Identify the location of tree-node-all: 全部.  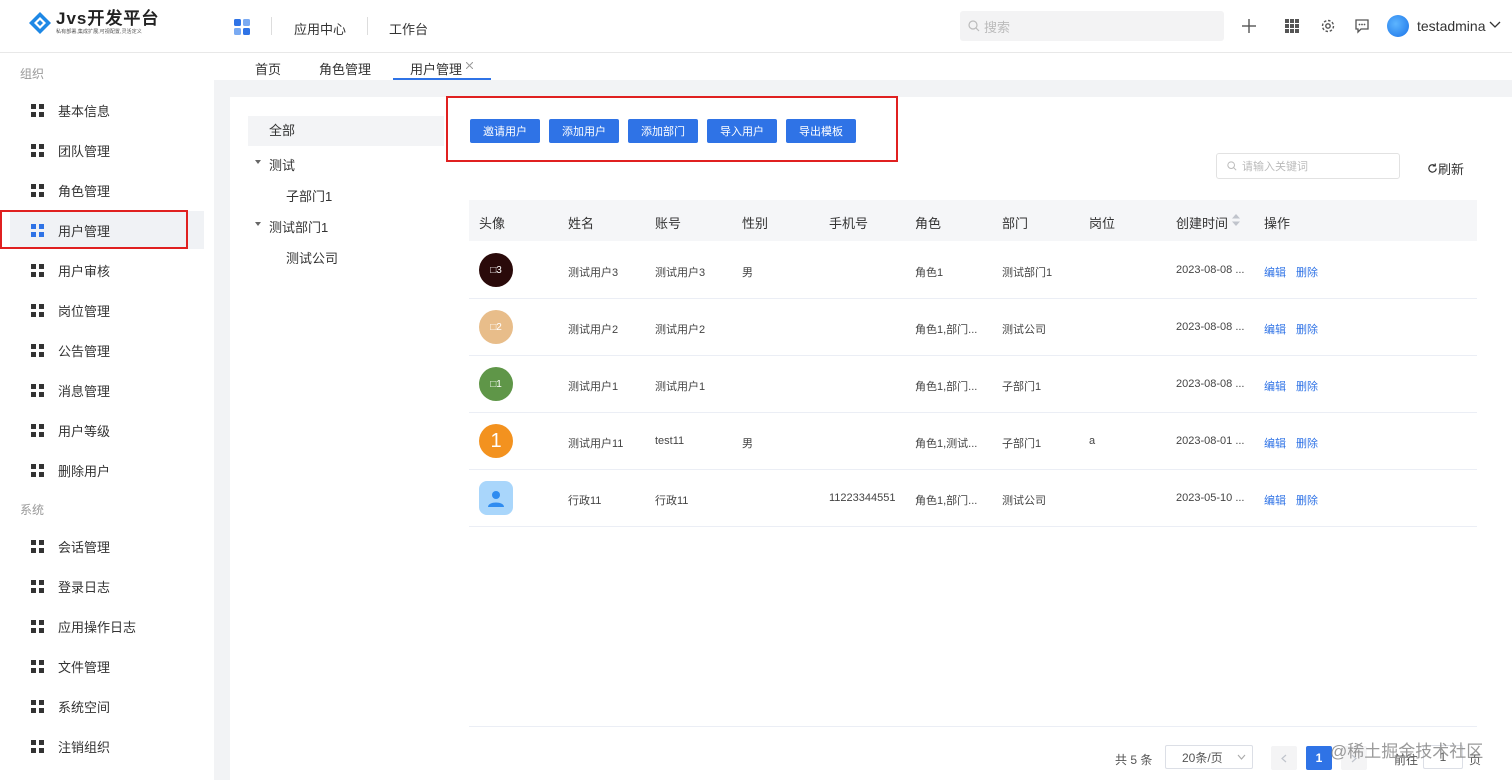
(346, 131).